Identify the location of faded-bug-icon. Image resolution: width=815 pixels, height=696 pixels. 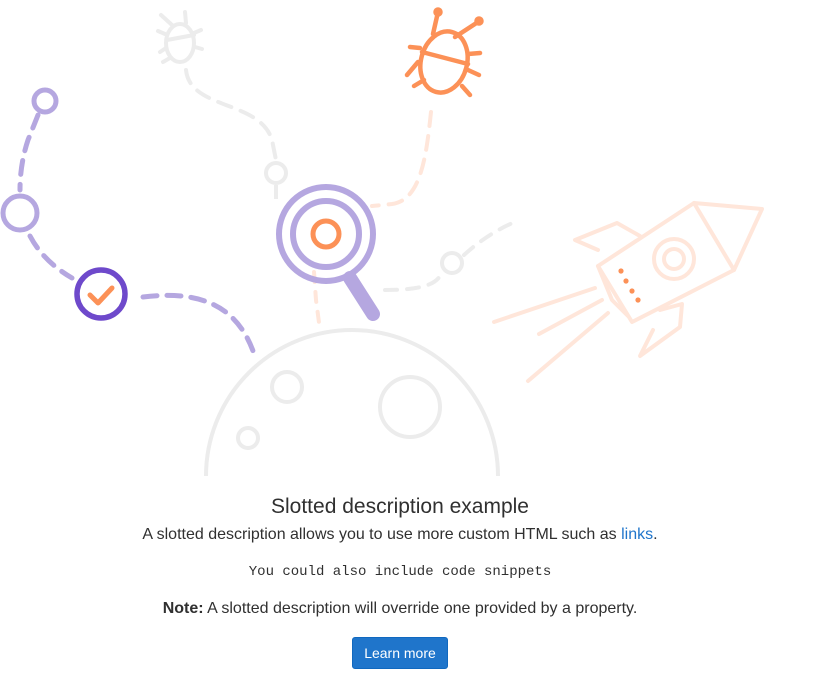
(180, 37).